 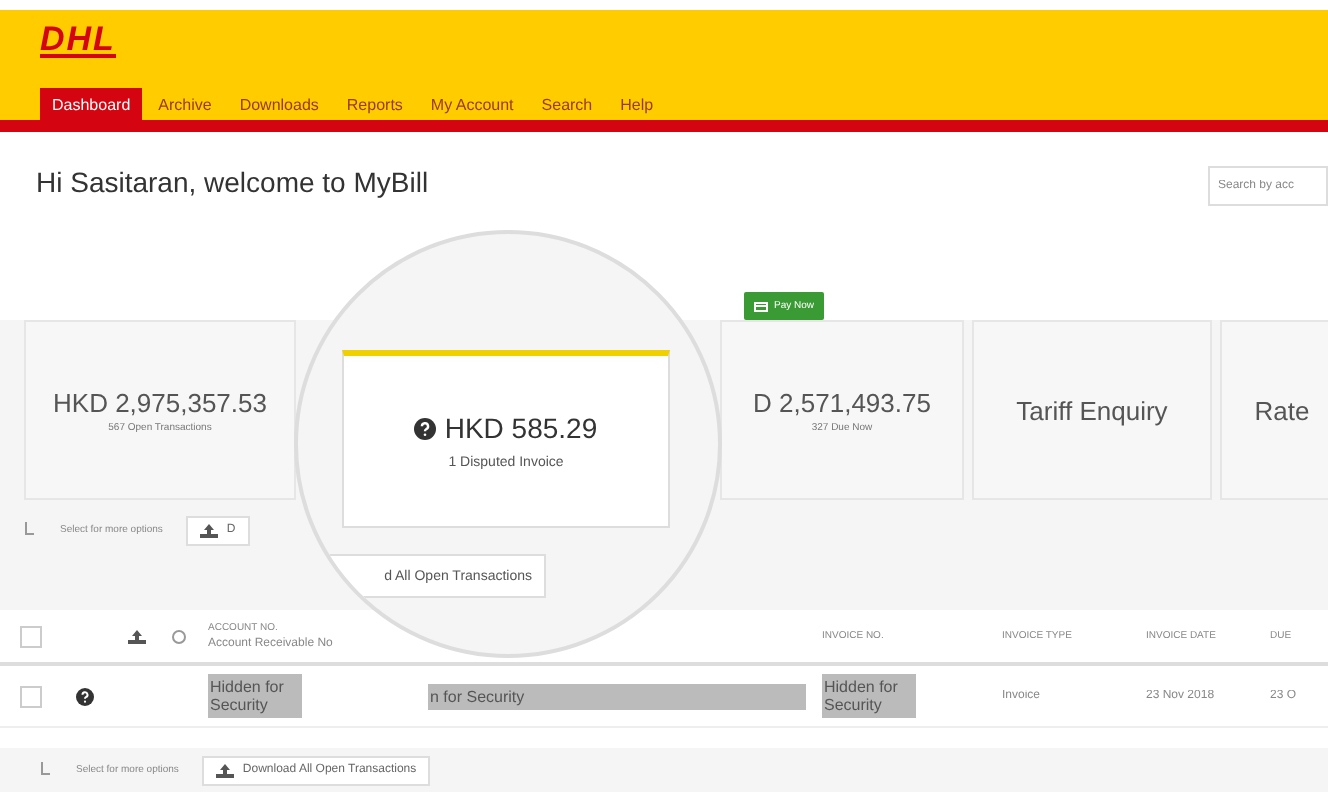 I want to click on info-icon, so click(x=179, y=636).